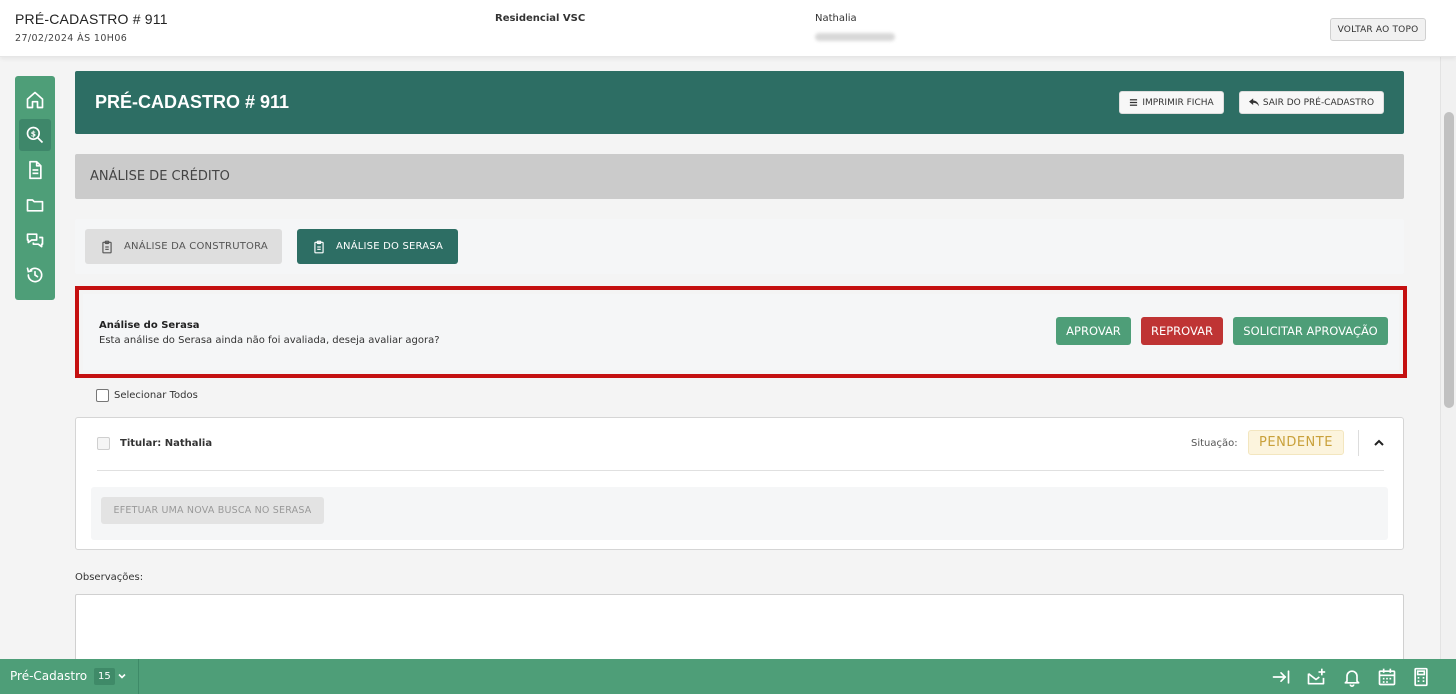 The image size is (1456, 694). I want to click on tab-construtora-label: ANÁLISE DA CONSTRUTORA, so click(196, 246).